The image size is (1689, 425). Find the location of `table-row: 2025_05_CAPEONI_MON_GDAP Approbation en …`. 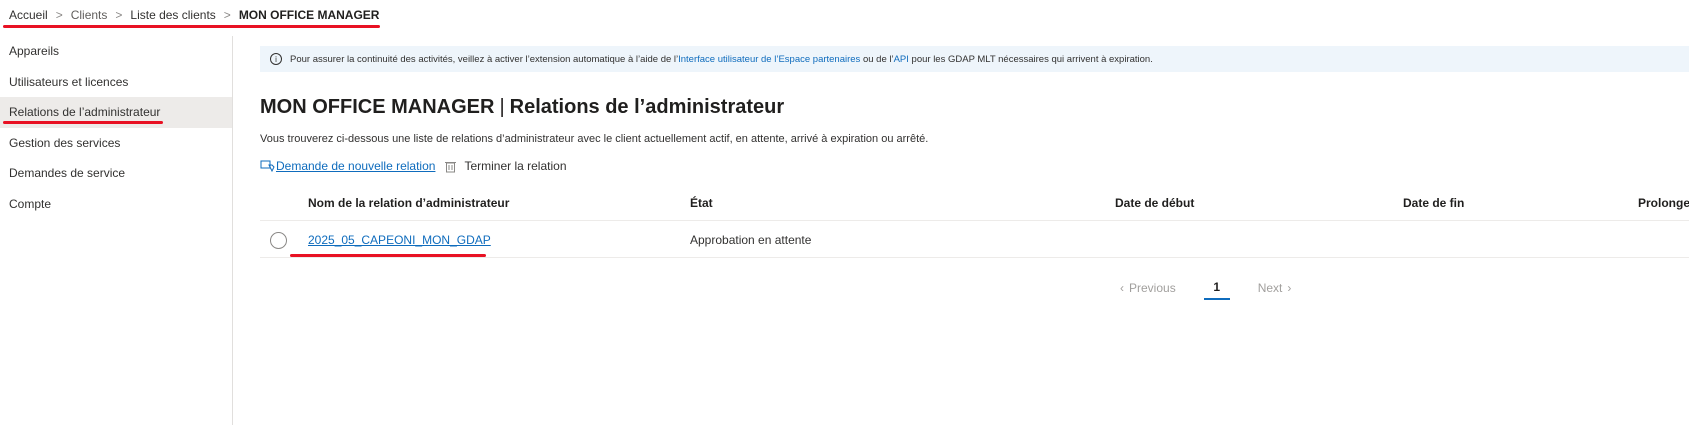

table-row: 2025_05_CAPEONI_MON_GDAP Approbation en … is located at coordinates (974, 239).